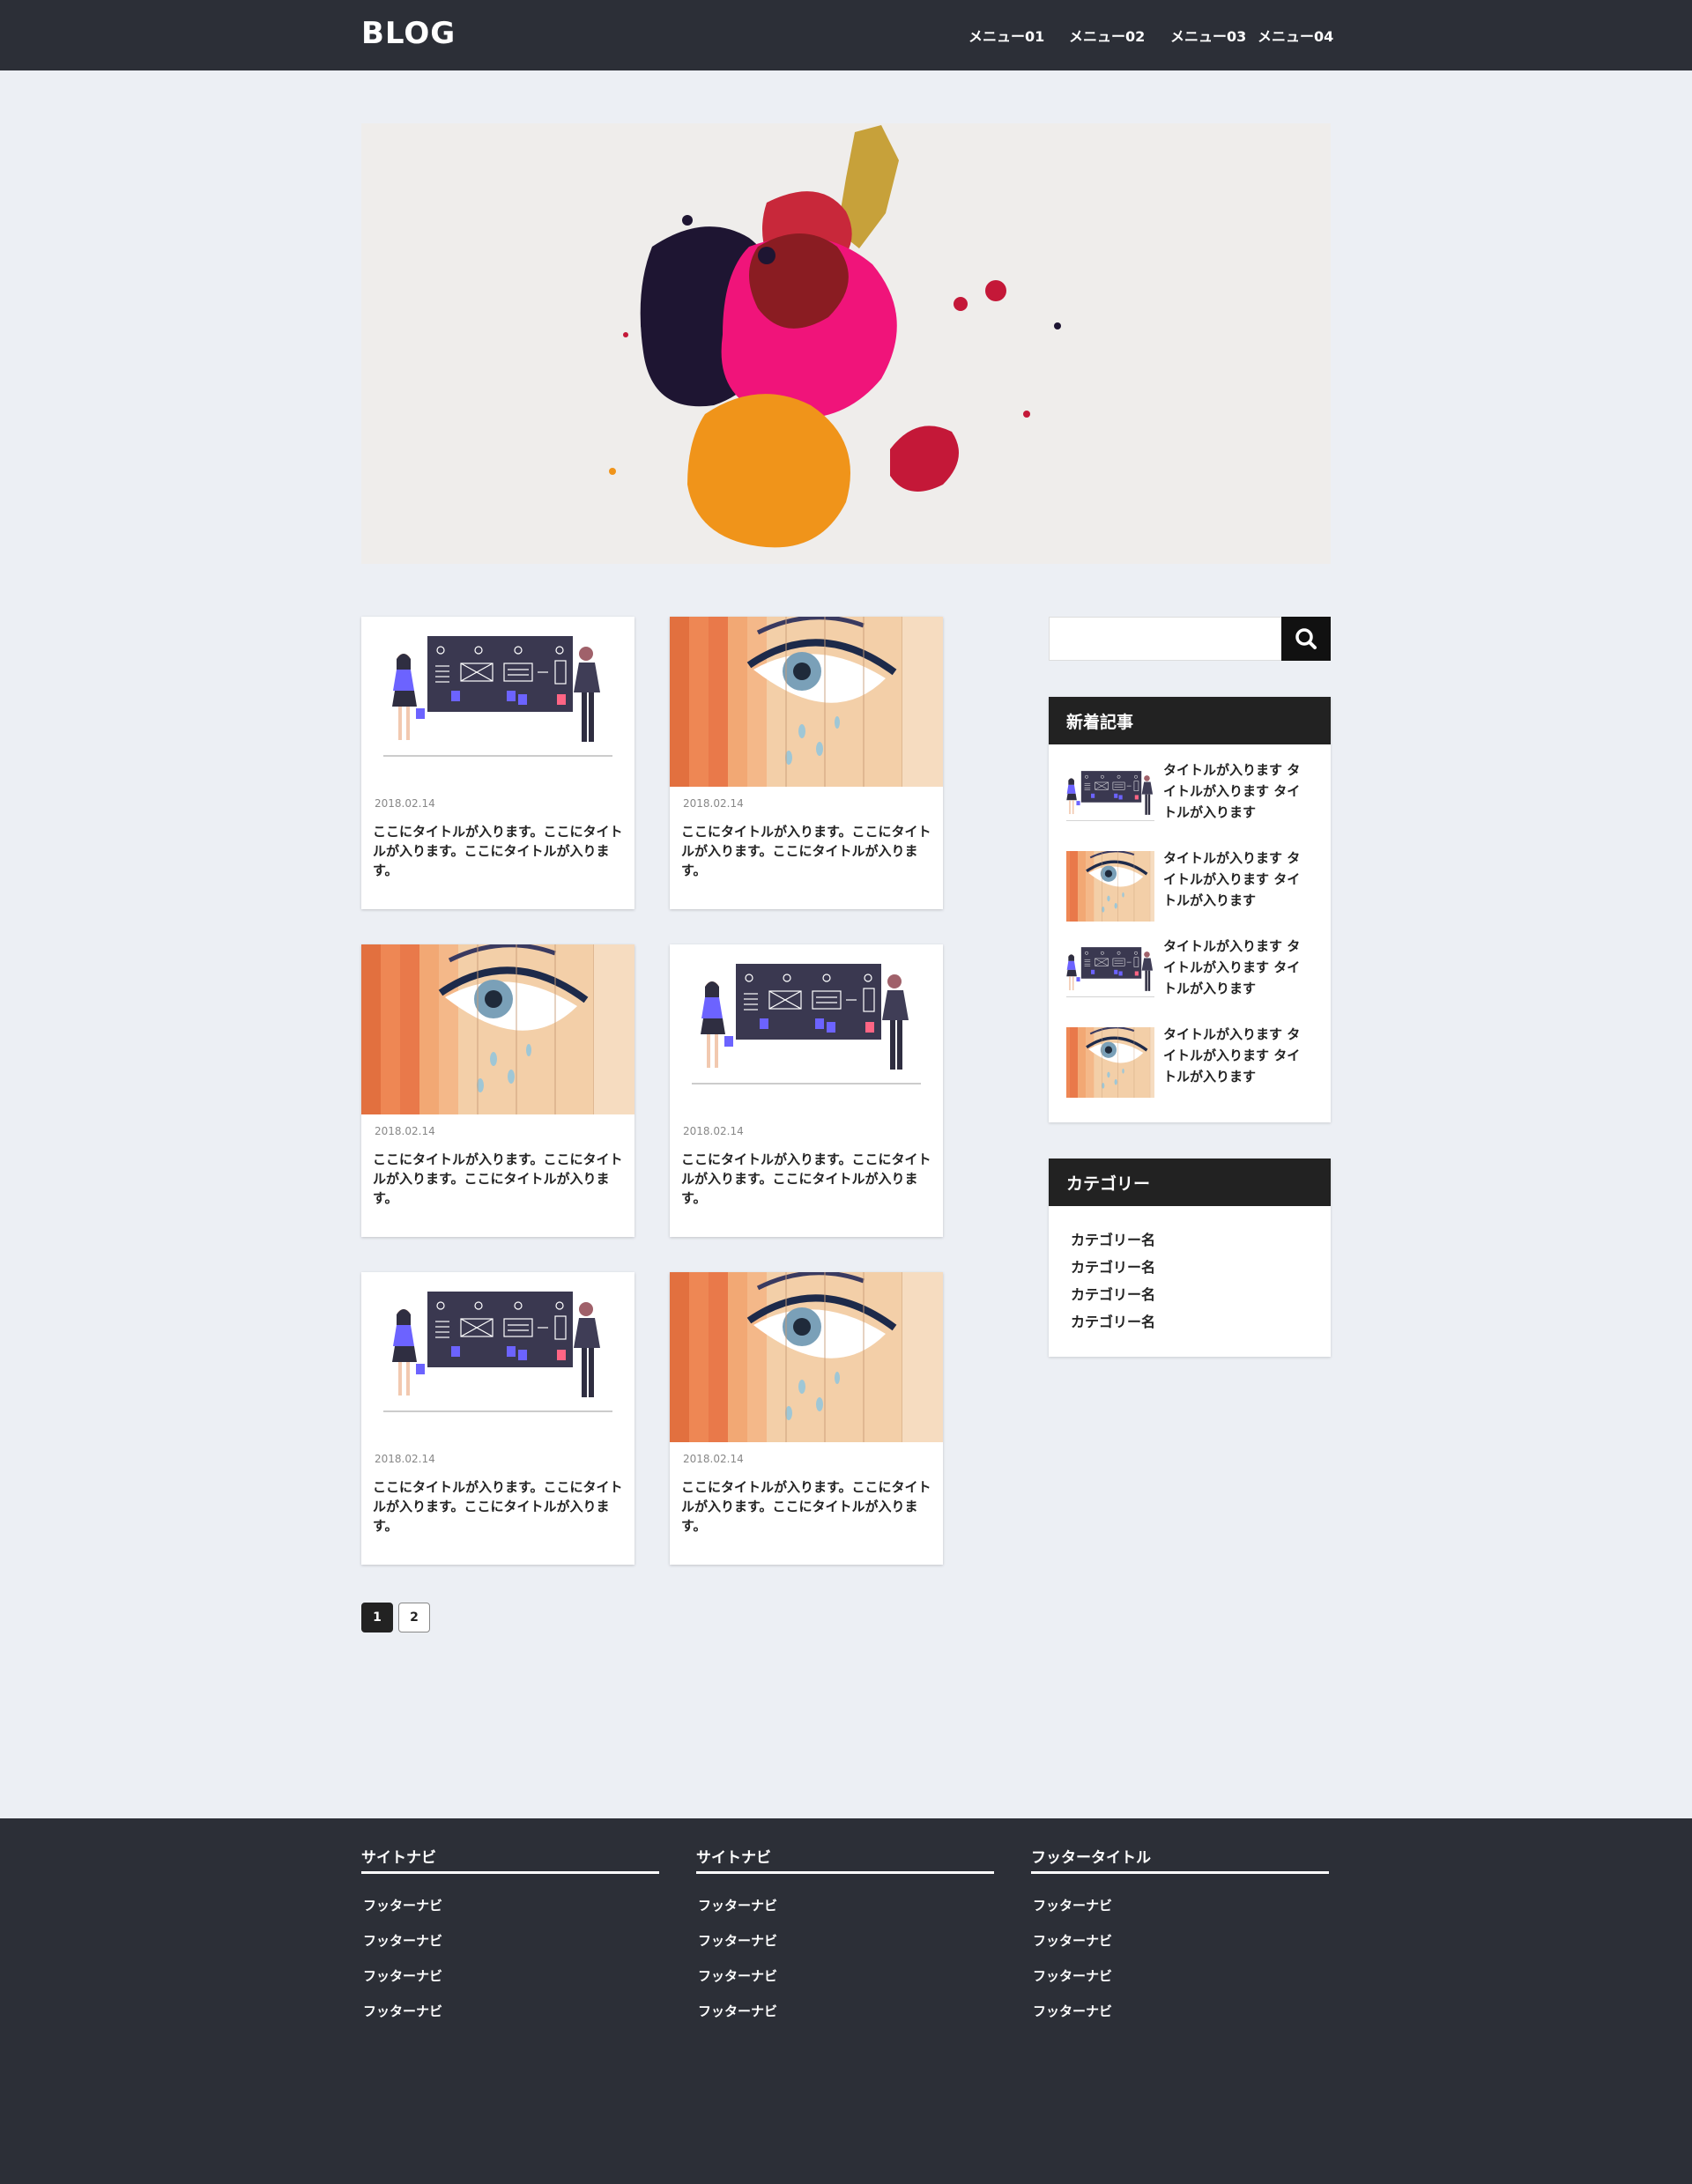 Image resolution: width=1692 pixels, height=2184 pixels. What do you see at coordinates (1006, 35) in the screenshot?
I see `nav-menu-01: メニュー01` at bounding box center [1006, 35].